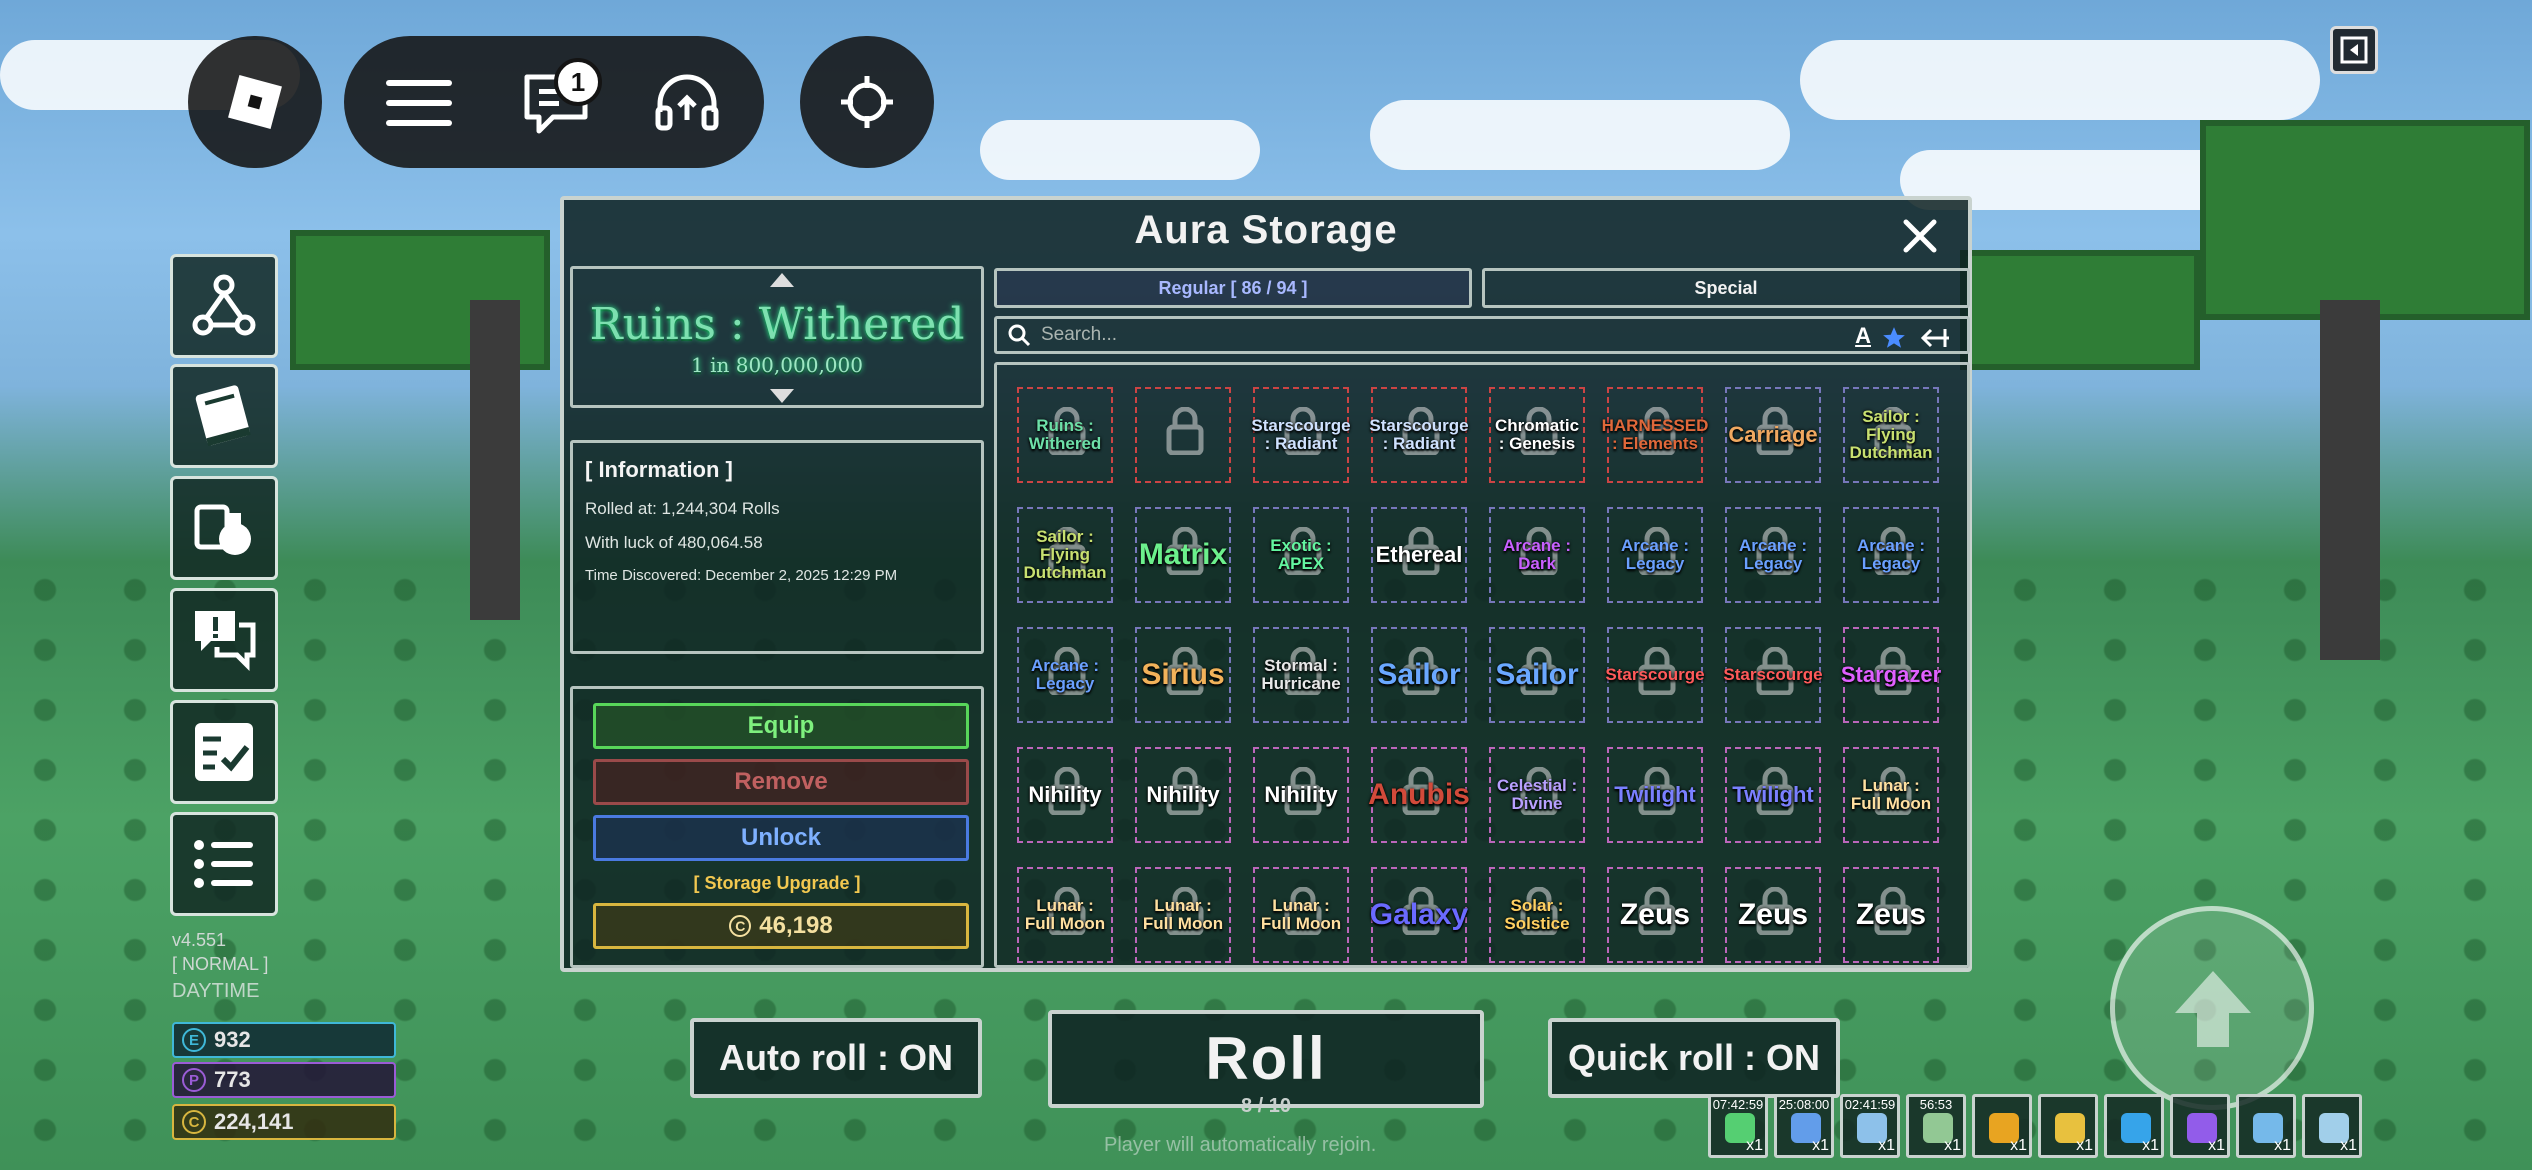 The width and height of the screenshot is (2532, 1170). I want to click on aura-slot: Stargazer, so click(1891, 675).